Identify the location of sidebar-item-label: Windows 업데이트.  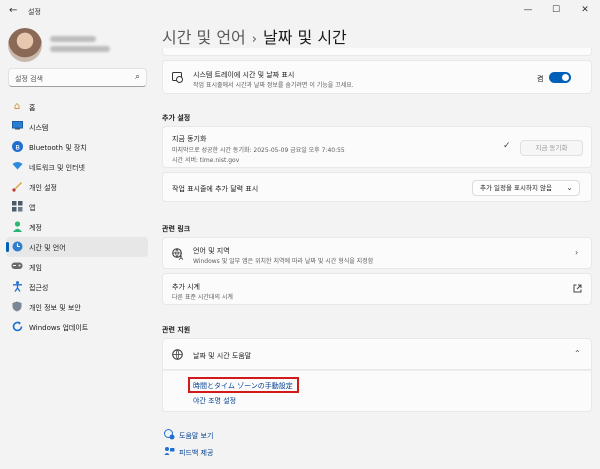
(59, 328).